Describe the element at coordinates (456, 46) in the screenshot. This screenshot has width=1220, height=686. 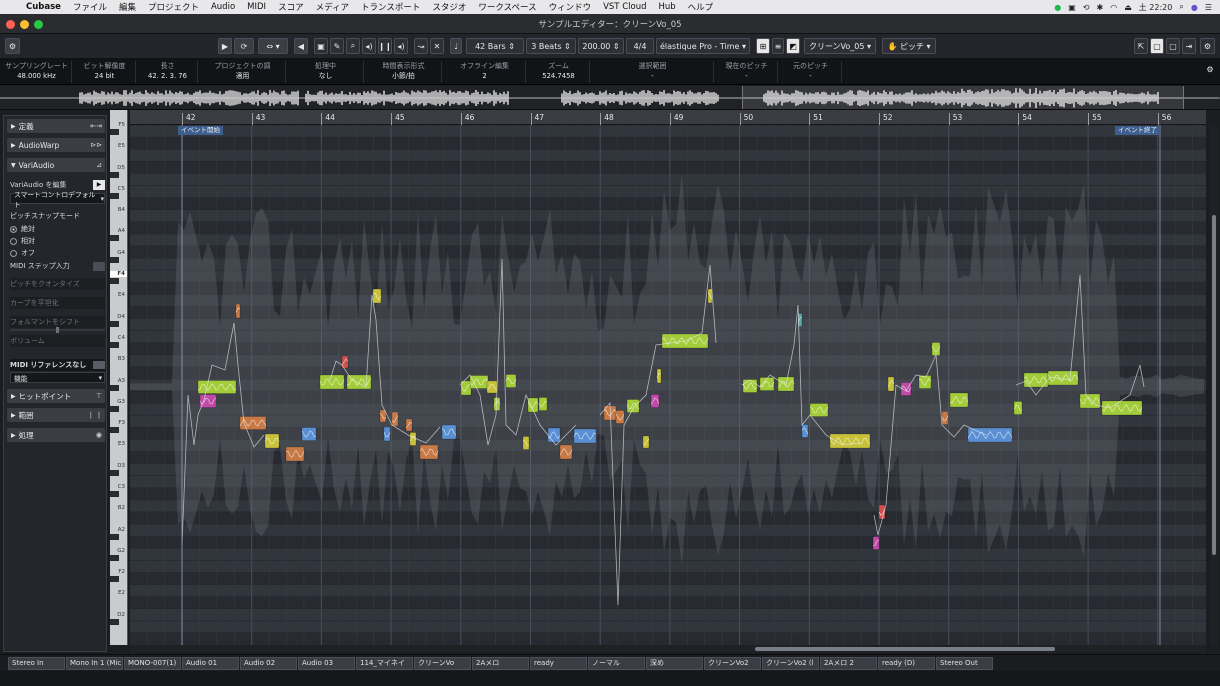
I see `note-icon: ♩` at that location.